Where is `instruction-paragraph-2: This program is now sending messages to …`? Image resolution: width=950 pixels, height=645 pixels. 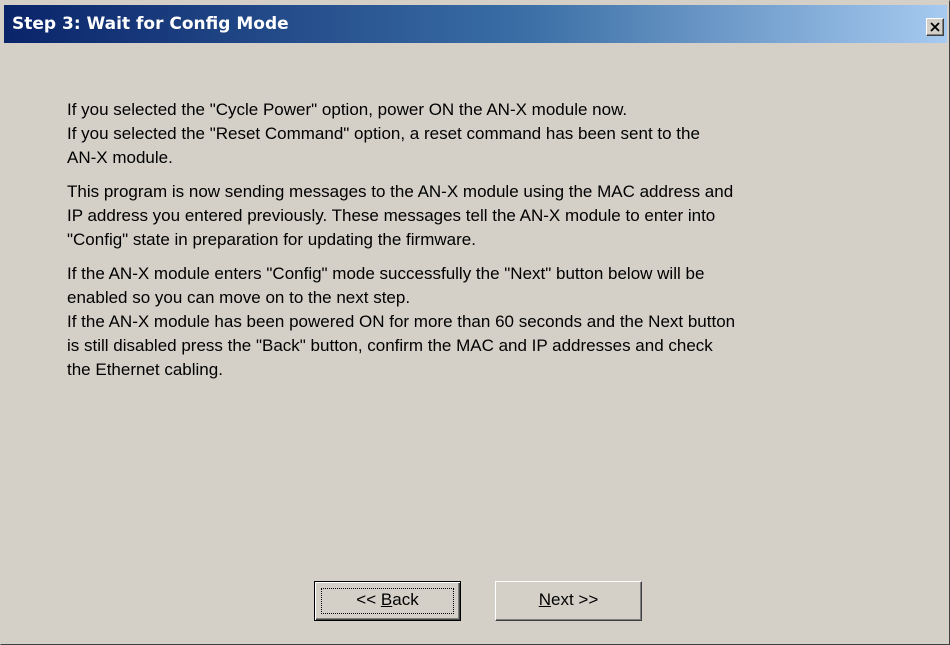 instruction-paragraph-2: This program is now sending messages to … is located at coordinates (497, 216).